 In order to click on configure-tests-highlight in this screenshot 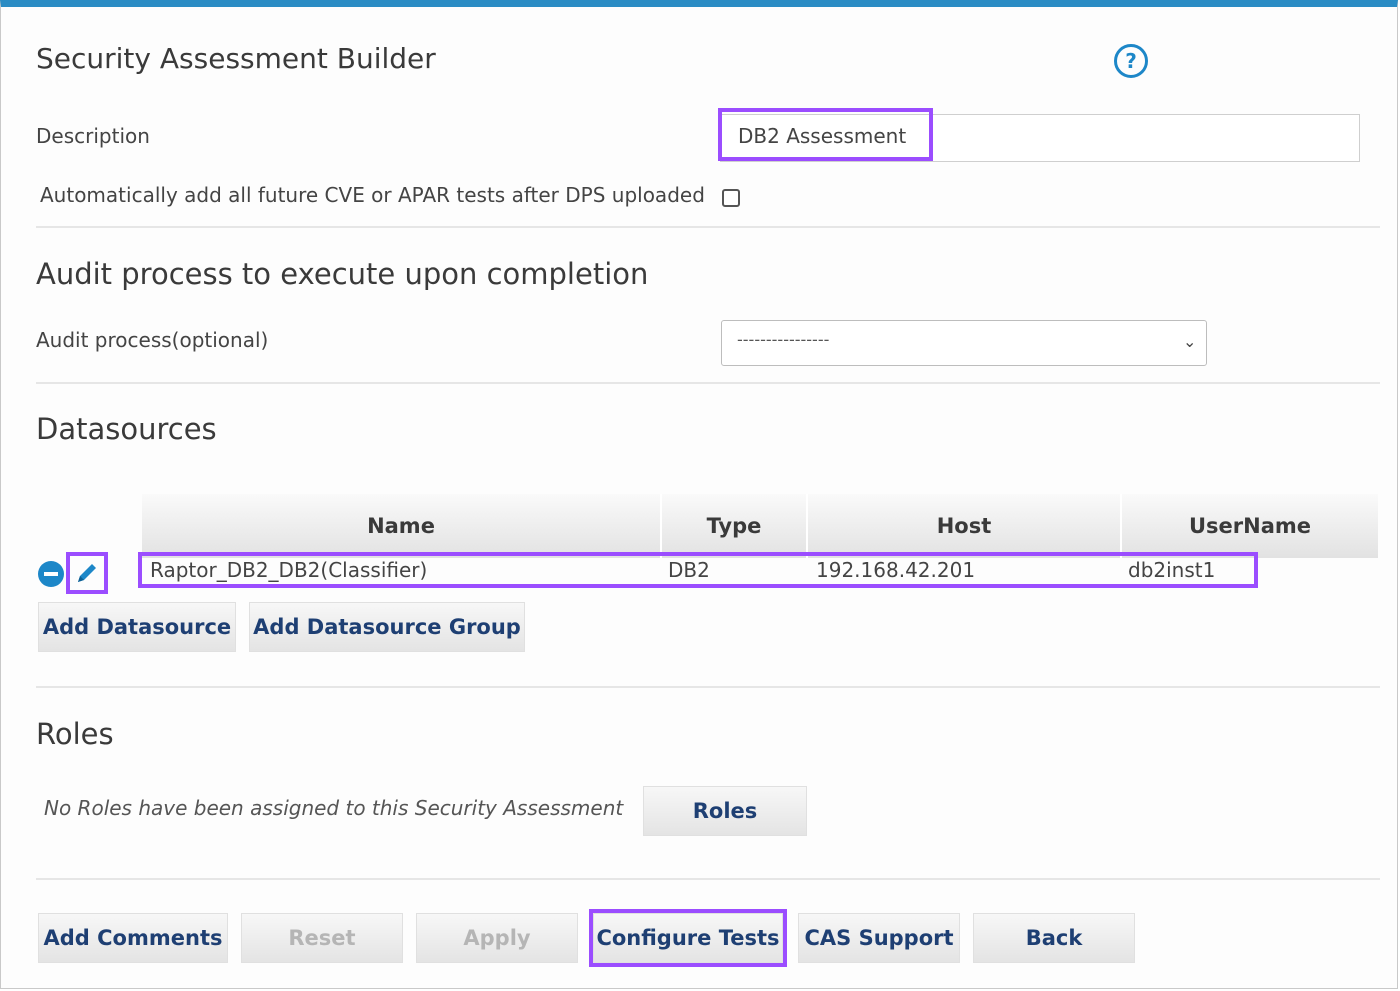, I will do `click(688, 938)`.